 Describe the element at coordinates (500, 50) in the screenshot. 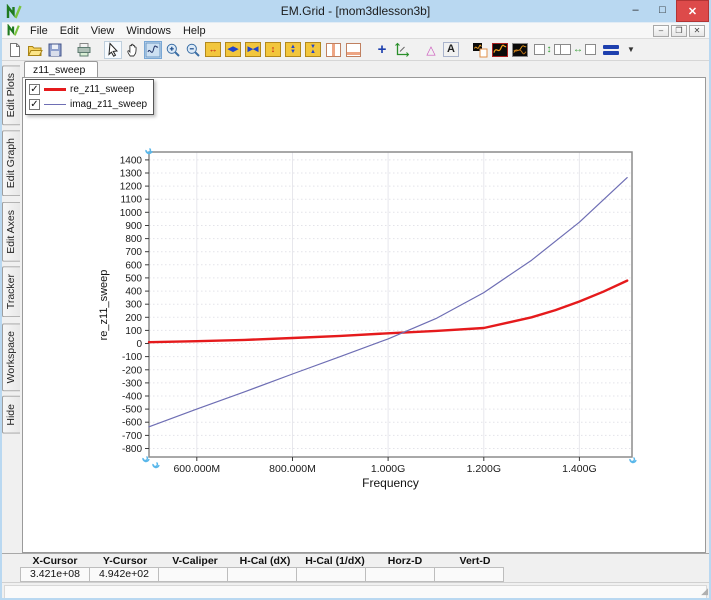

I see `plot-window-icon` at that location.